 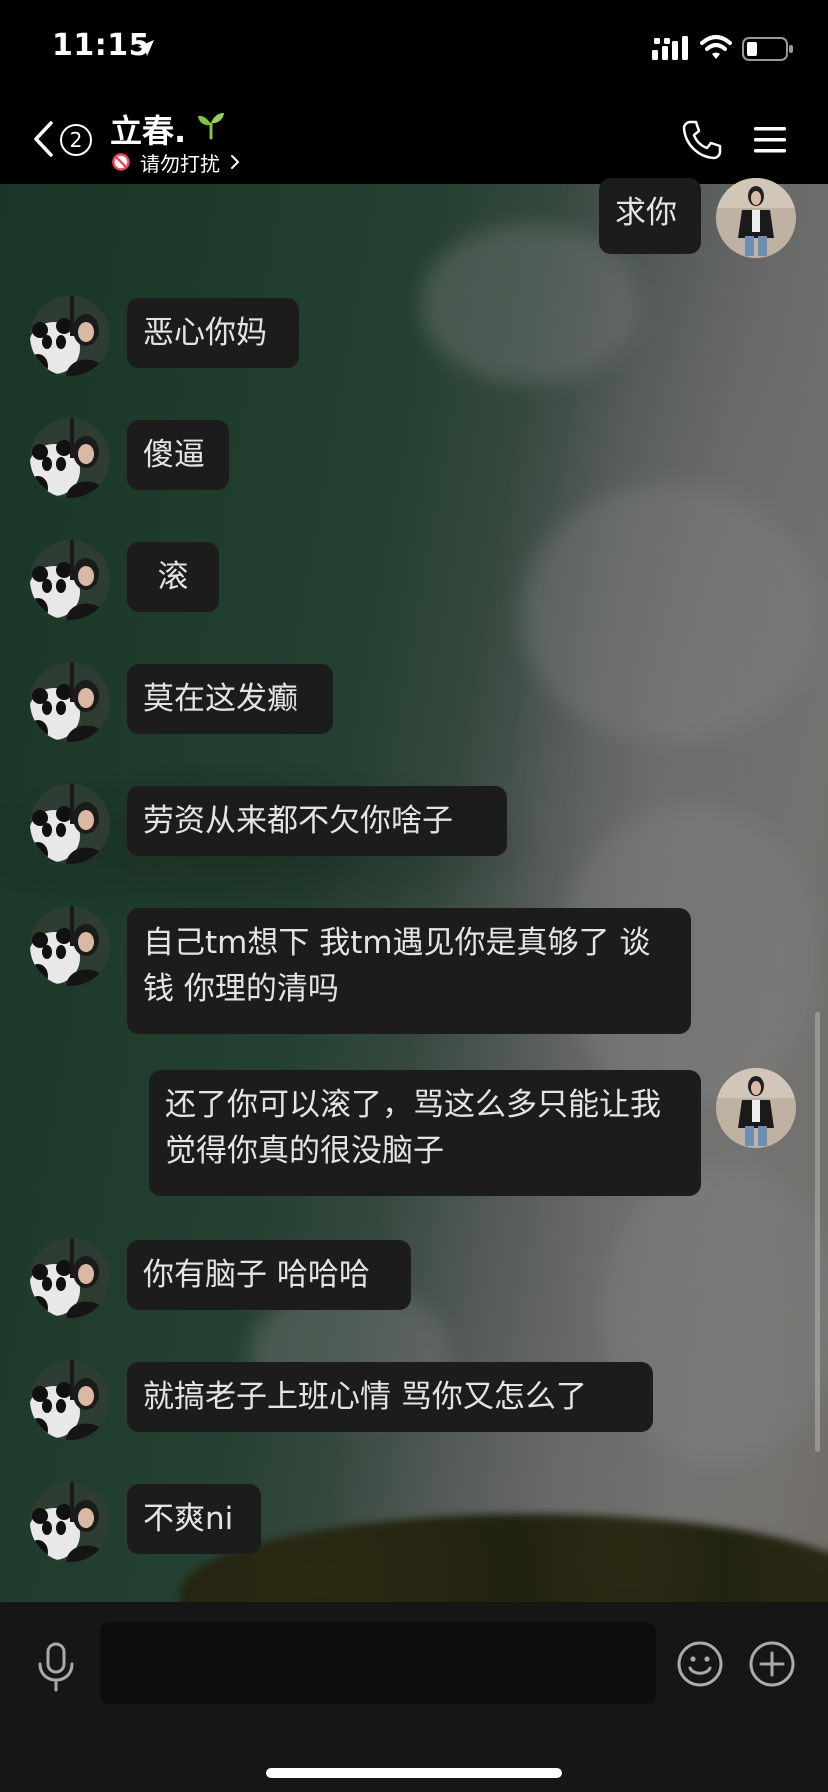 I want to click on chat-header: 2 立春. 请勿打扰, so click(x=414, y=140).